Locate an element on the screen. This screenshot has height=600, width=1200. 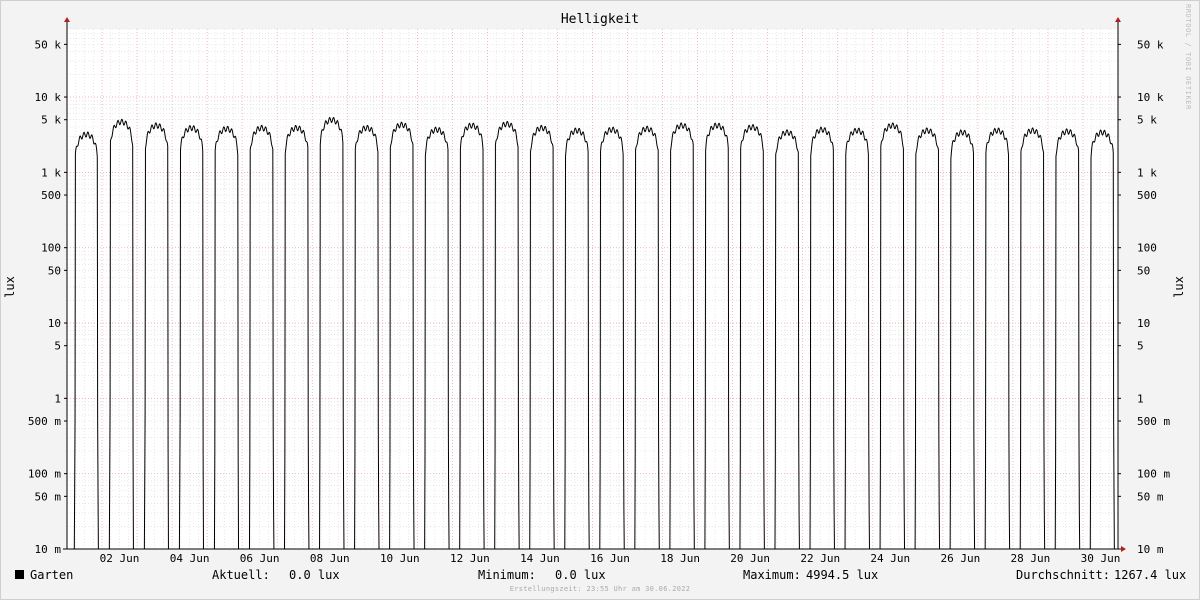
x-tick-label: 18 Jun is located at coordinates (680, 558).